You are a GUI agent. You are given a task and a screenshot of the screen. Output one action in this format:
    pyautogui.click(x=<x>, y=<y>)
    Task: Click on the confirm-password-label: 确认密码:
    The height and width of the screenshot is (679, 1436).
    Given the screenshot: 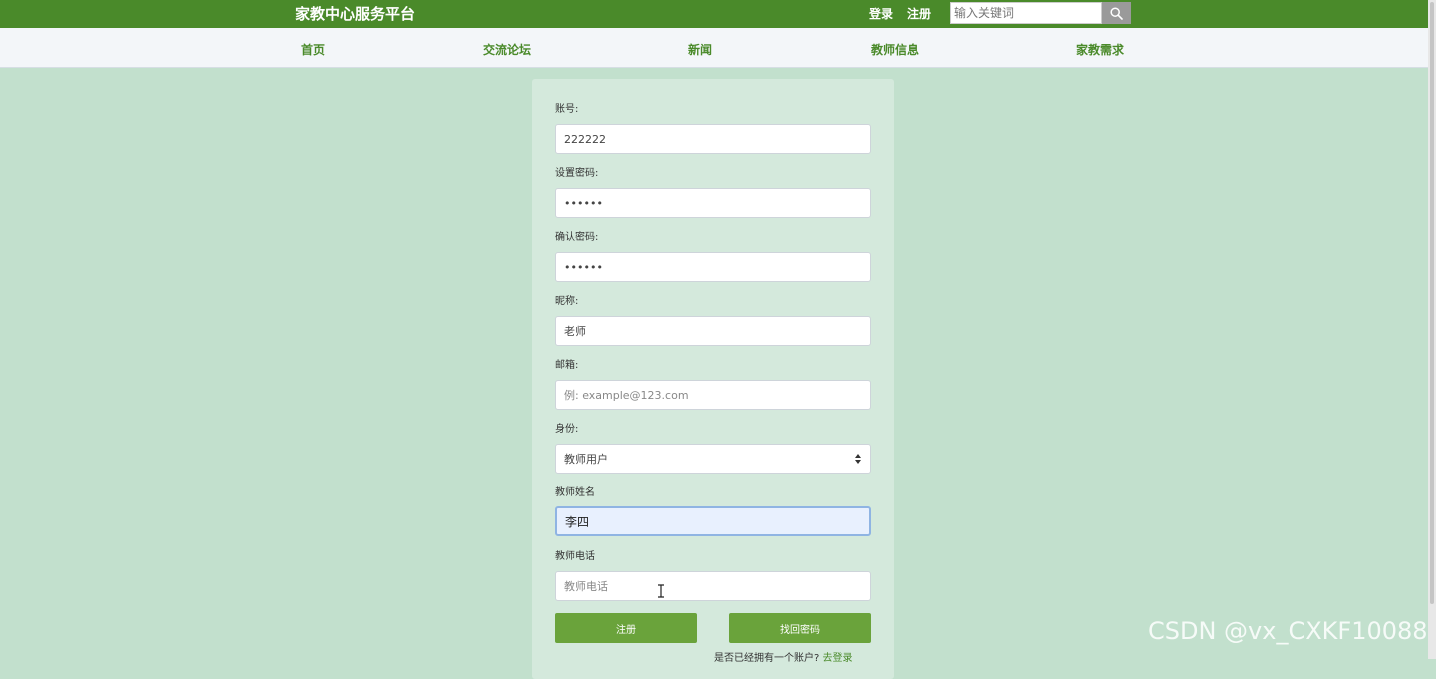 What is the action you would take?
    pyautogui.click(x=577, y=237)
    